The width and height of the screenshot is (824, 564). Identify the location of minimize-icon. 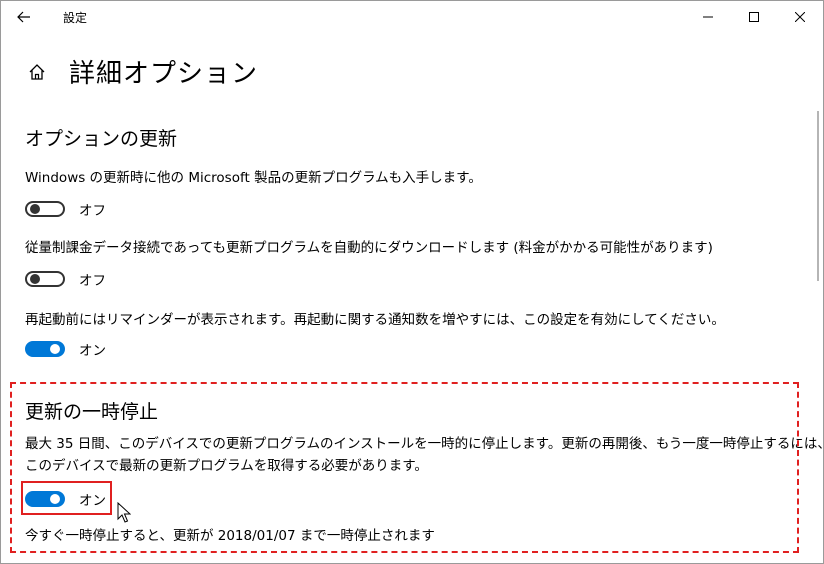
(708, 17).